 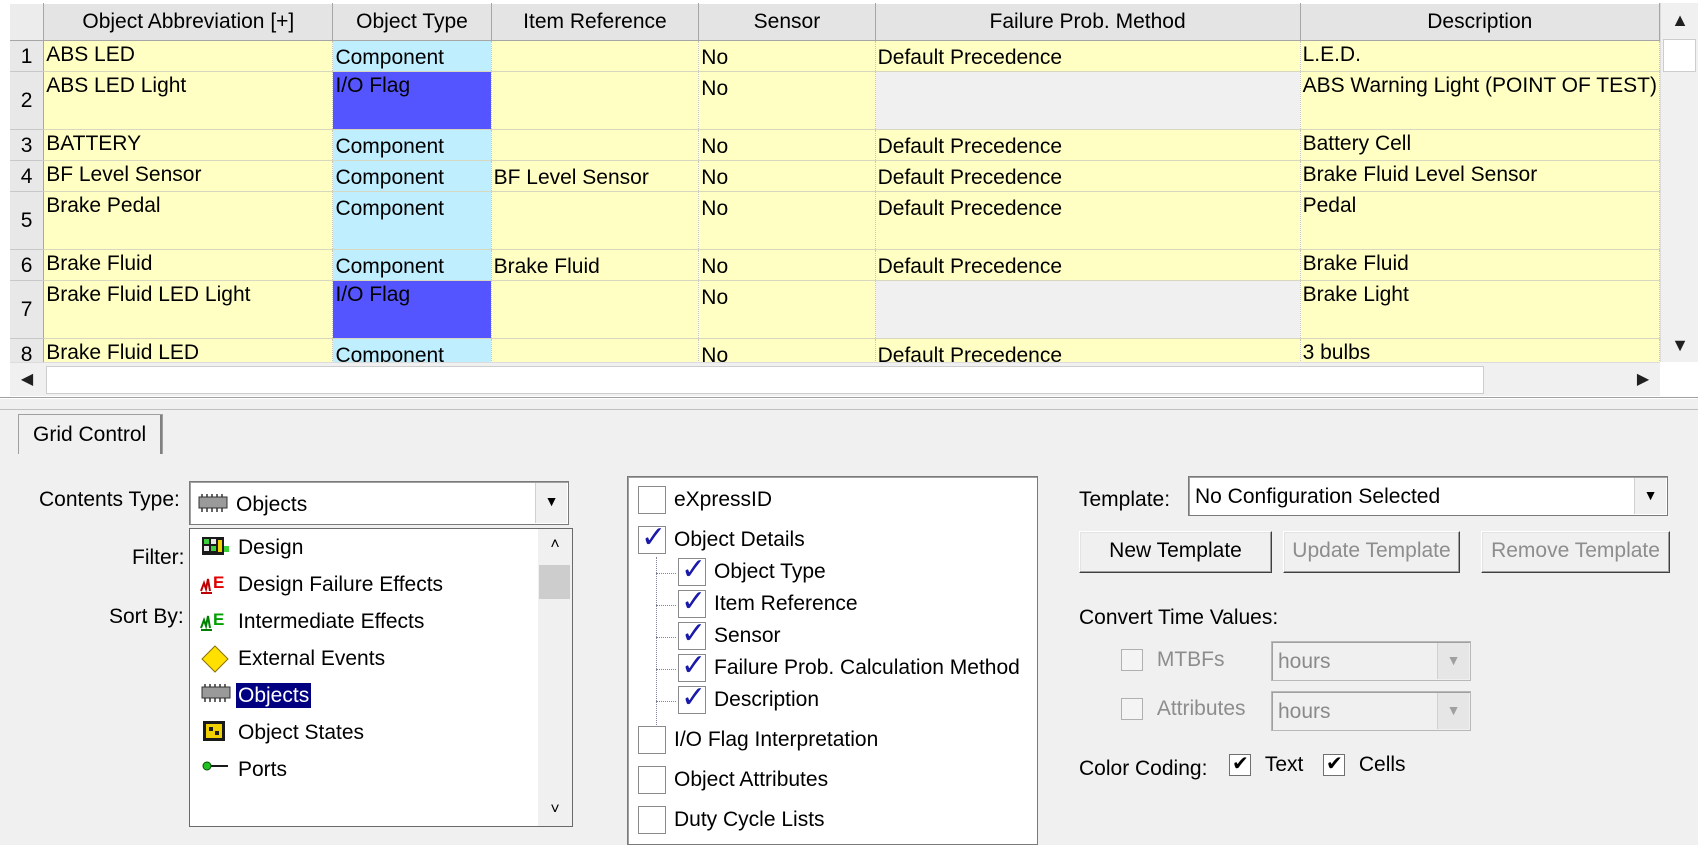 What do you see at coordinates (1679, 345) in the screenshot?
I see `scroll-down-icon: ▼` at bounding box center [1679, 345].